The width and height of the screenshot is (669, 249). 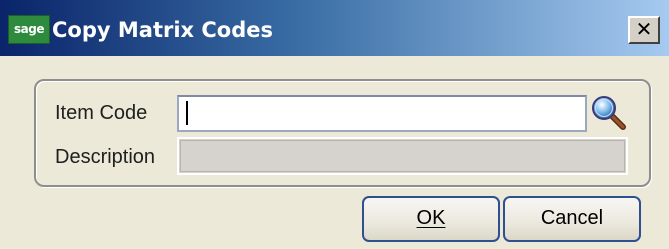 What do you see at coordinates (163, 30) in the screenshot?
I see `window-title: Copy Matrix Codes` at bounding box center [163, 30].